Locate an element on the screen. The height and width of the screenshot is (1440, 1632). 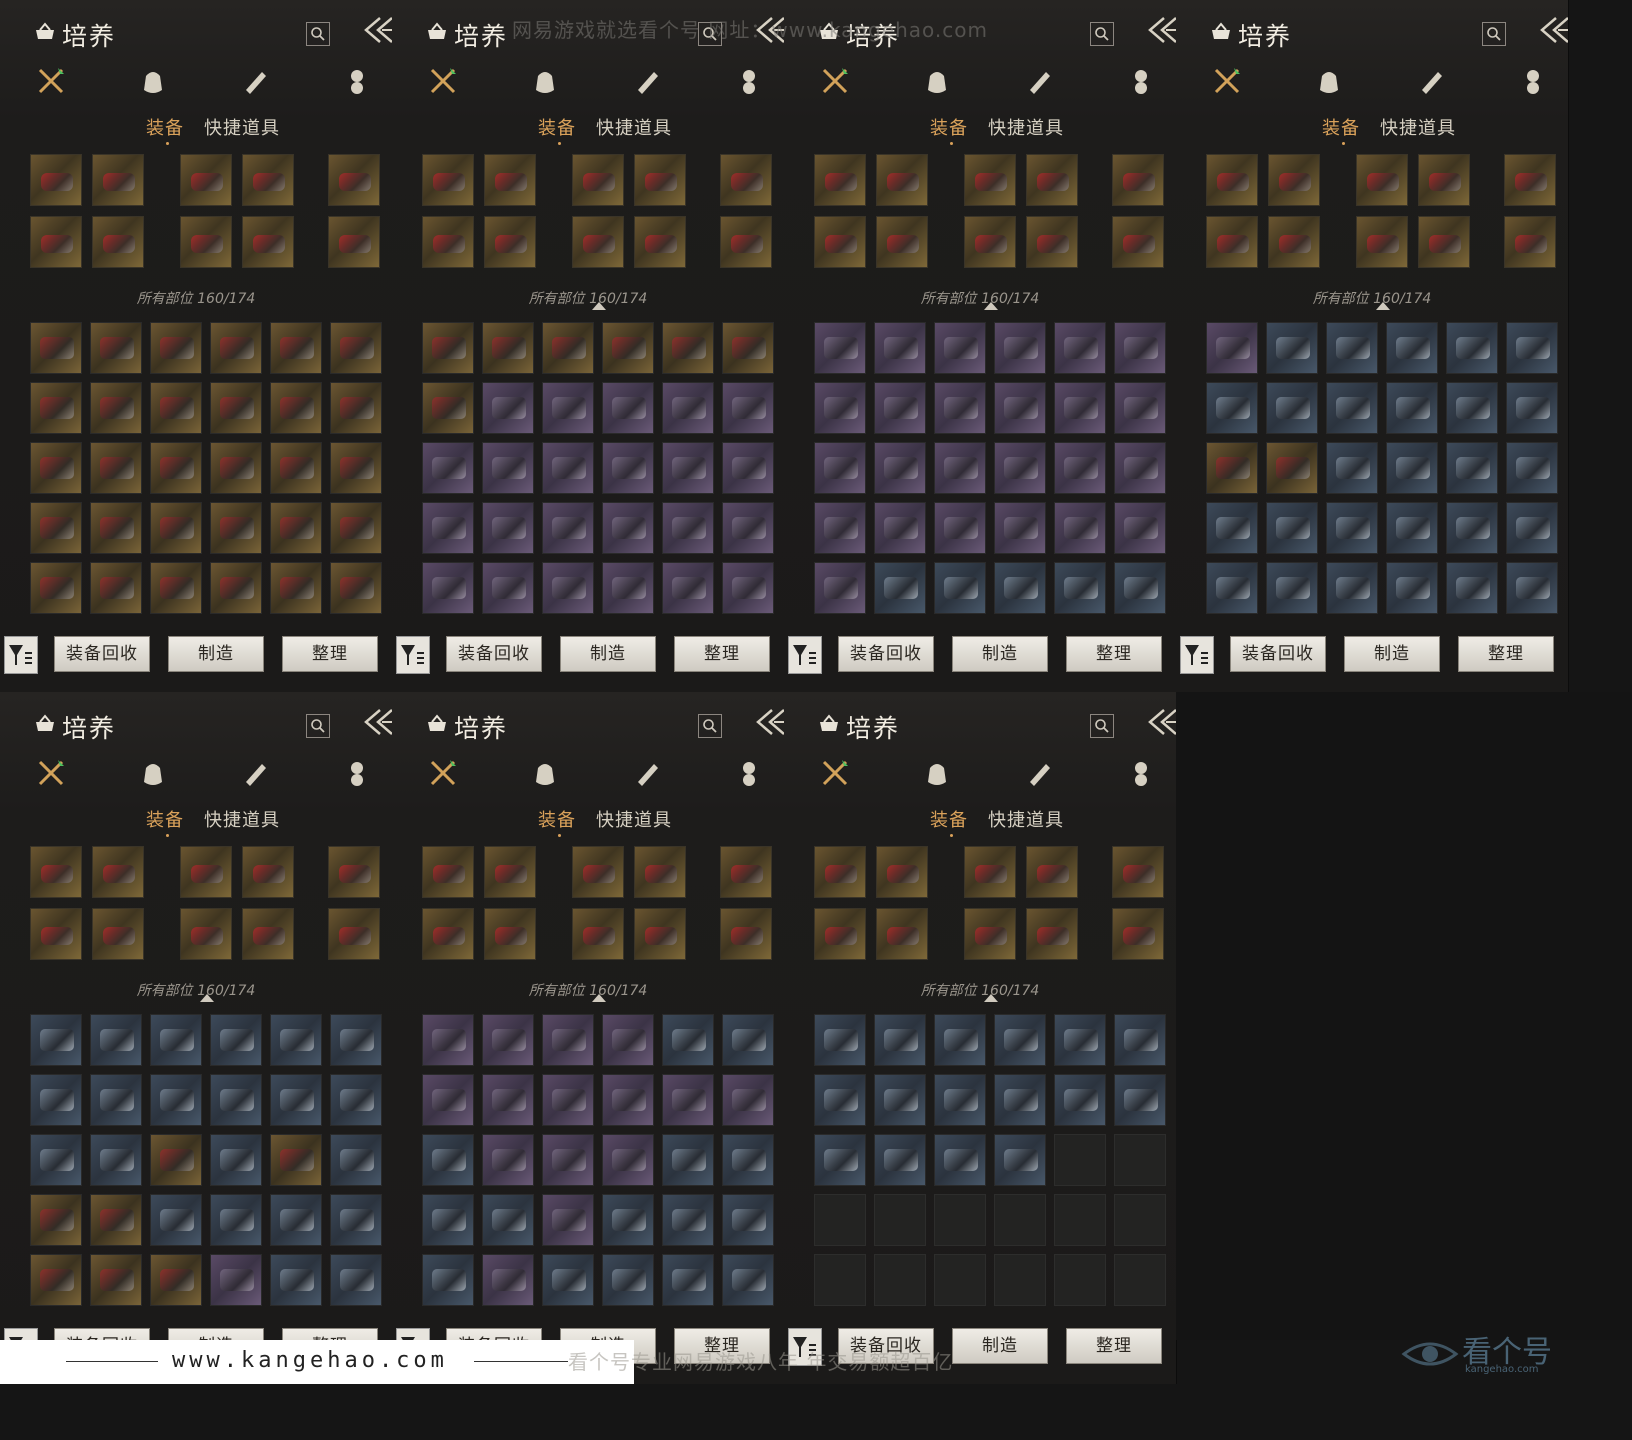
search-button is located at coordinates (1102, 34).